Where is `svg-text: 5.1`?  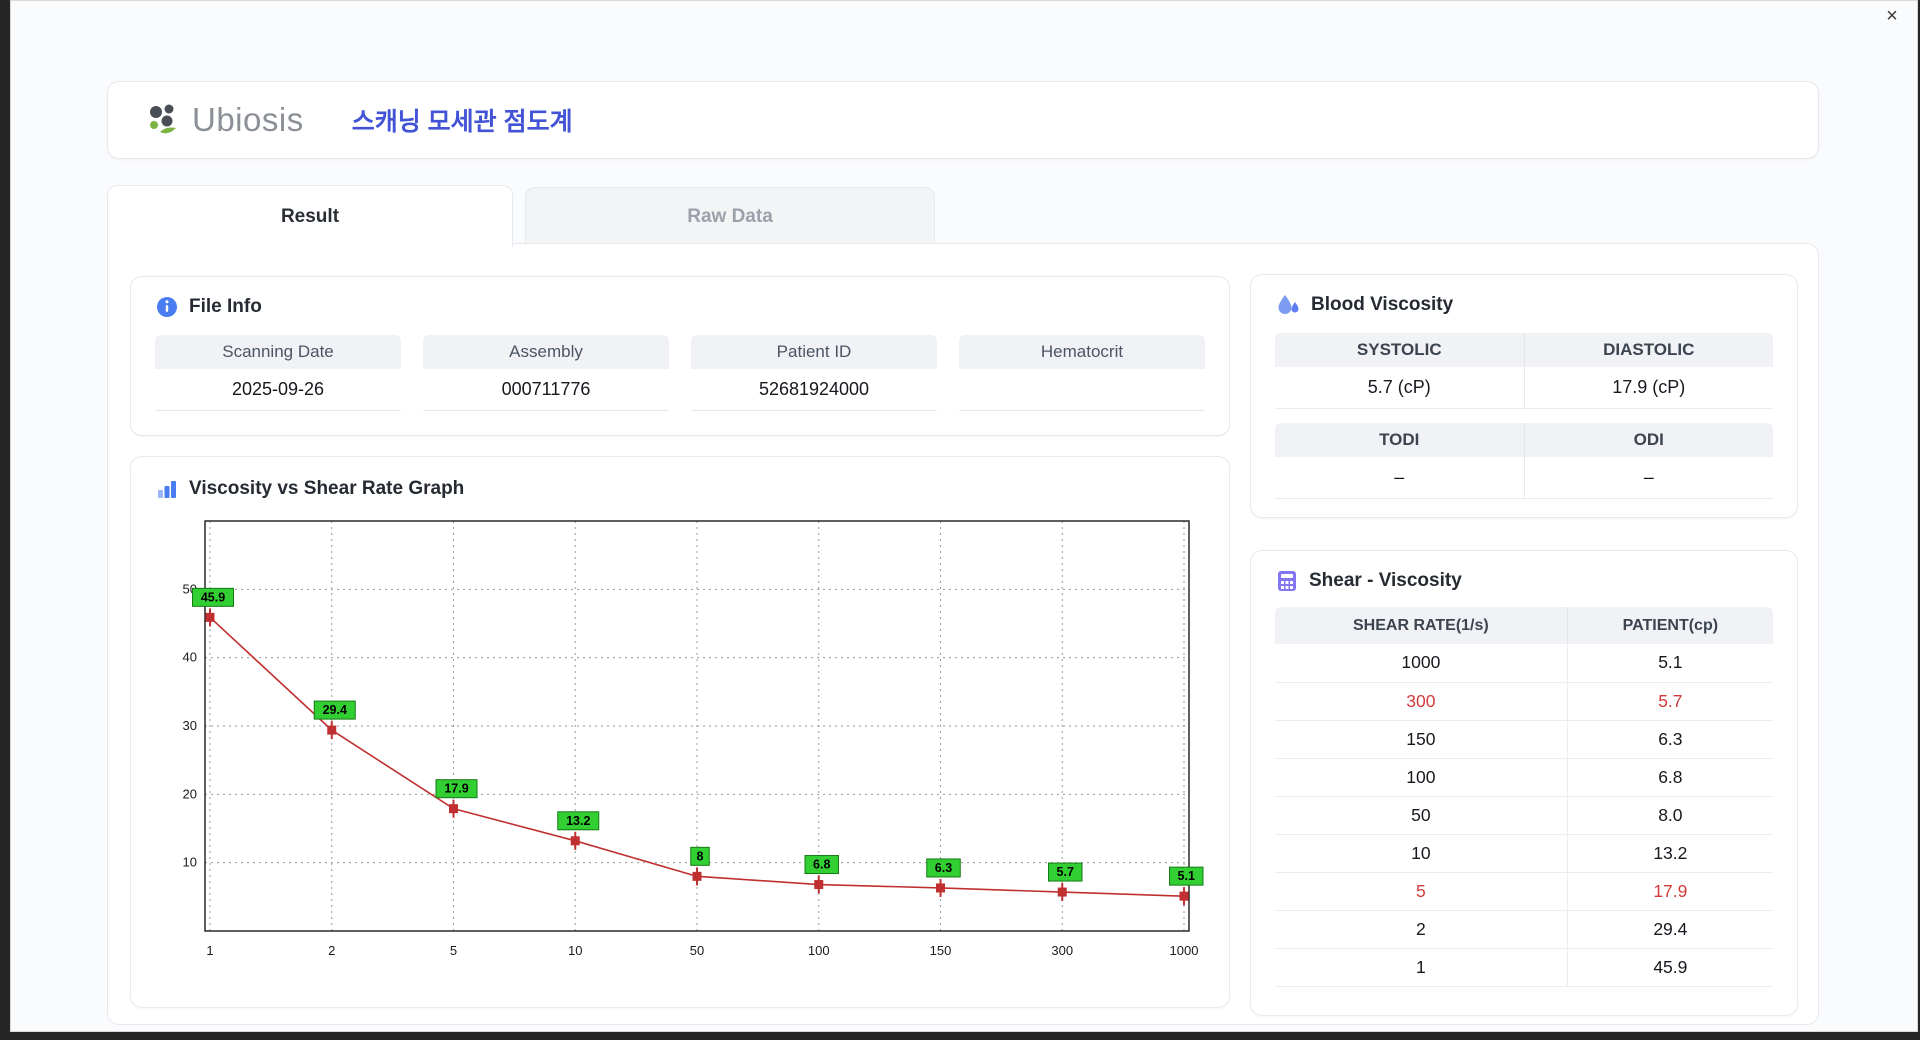 svg-text: 5.1 is located at coordinates (1186, 876).